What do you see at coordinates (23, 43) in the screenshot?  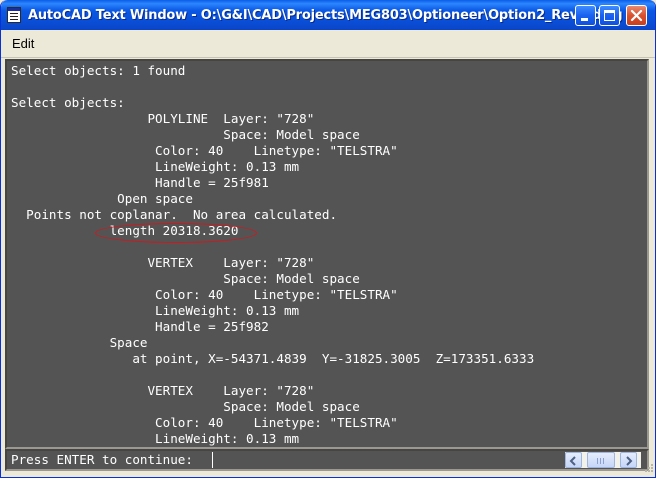 I see `menu-edit: Edit` at bounding box center [23, 43].